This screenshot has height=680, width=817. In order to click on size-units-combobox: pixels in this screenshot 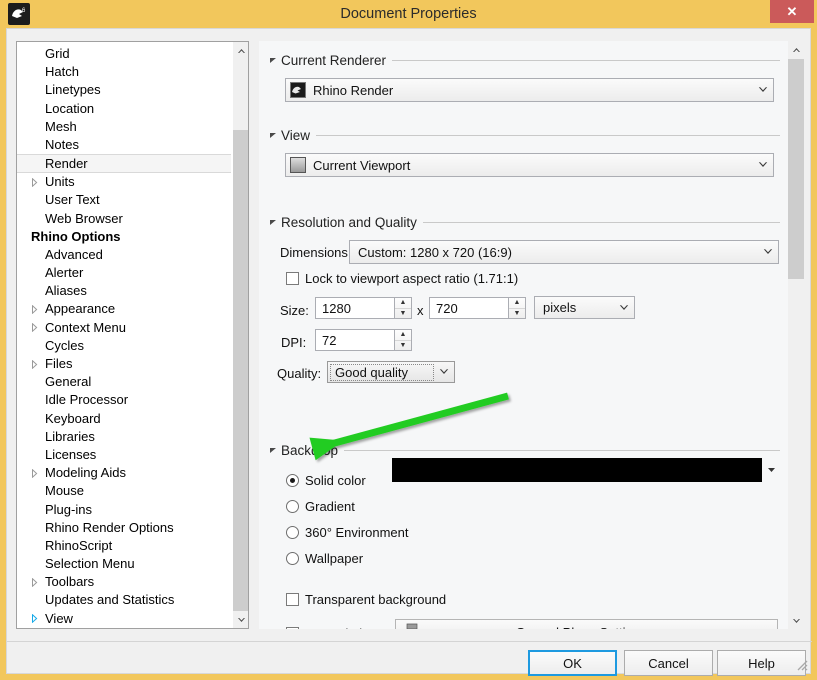, I will do `click(584, 307)`.